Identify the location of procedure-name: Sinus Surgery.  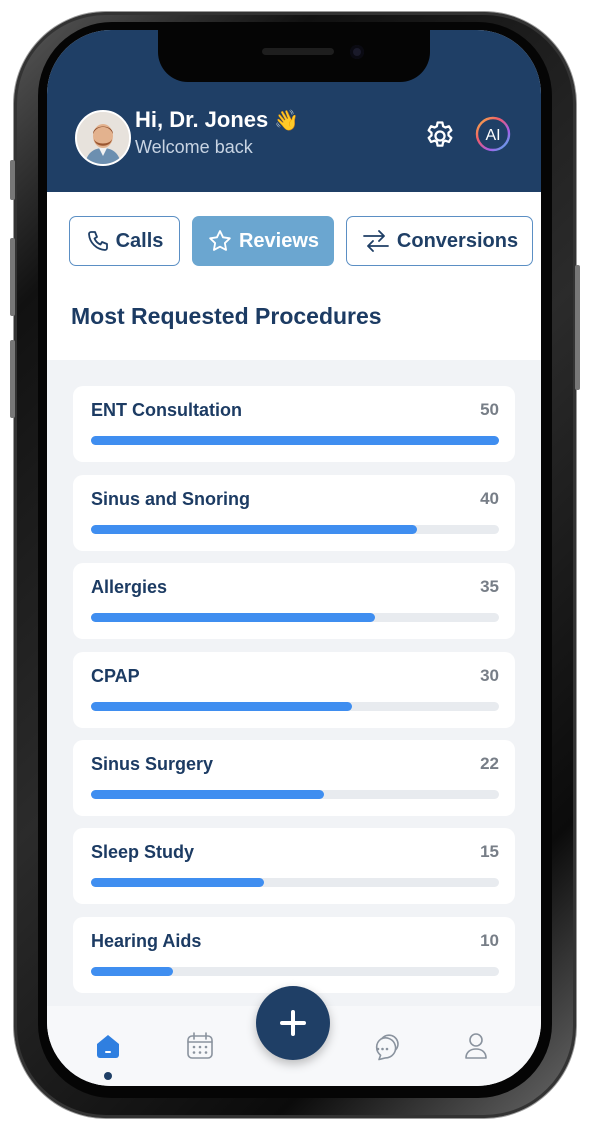
(152, 764).